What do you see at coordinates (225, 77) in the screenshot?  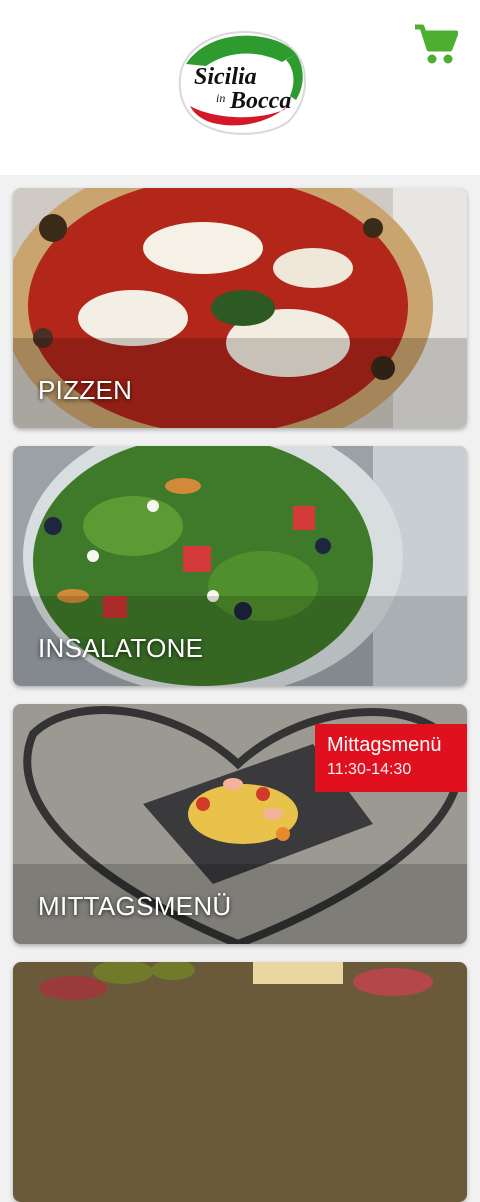 I see `svg-text: Sicilia` at bounding box center [225, 77].